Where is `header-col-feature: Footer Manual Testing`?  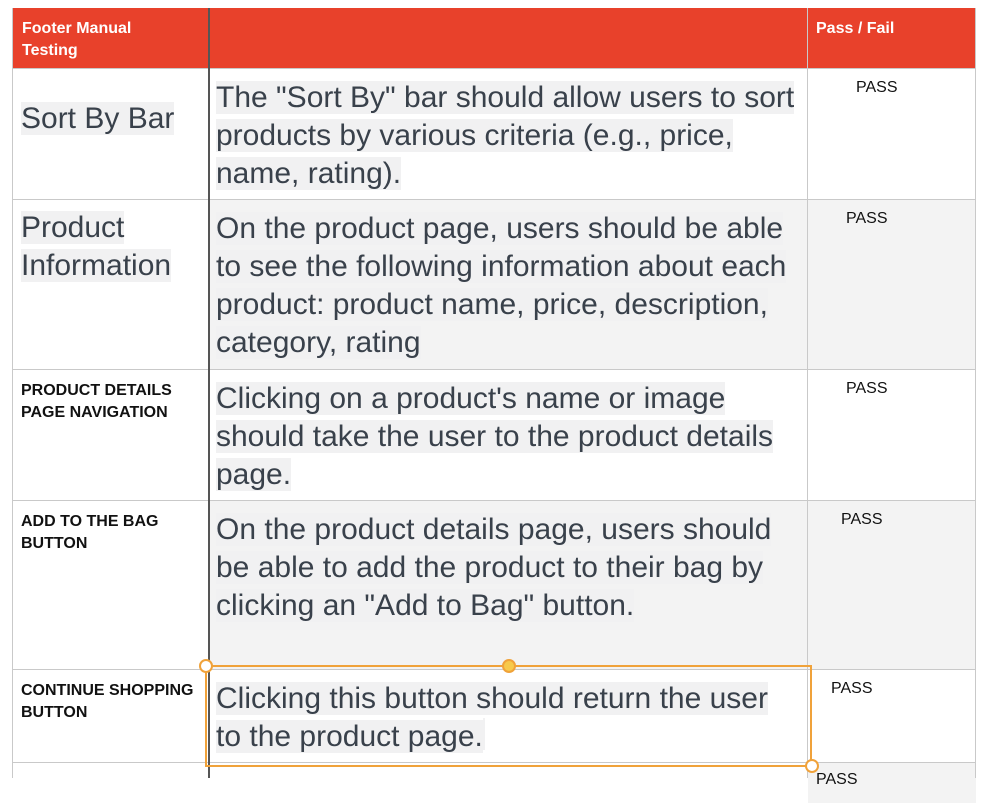 header-col-feature: Footer Manual Testing is located at coordinates (102, 40).